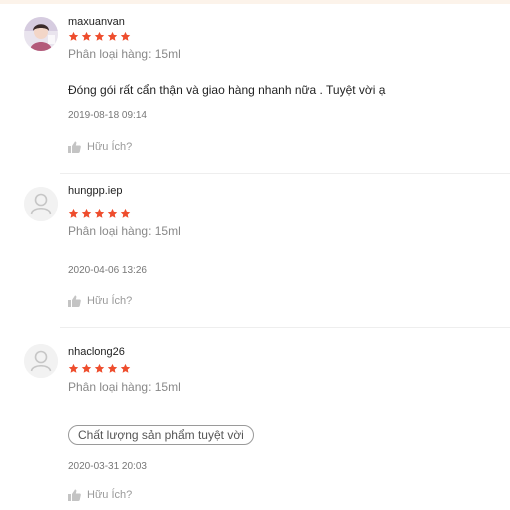 Image resolution: width=510 pixels, height=510 pixels. Describe the element at coordinates (107, 115) in the screenshot. I see `review-timestamp: 2019-08-18 09:14` at that location.